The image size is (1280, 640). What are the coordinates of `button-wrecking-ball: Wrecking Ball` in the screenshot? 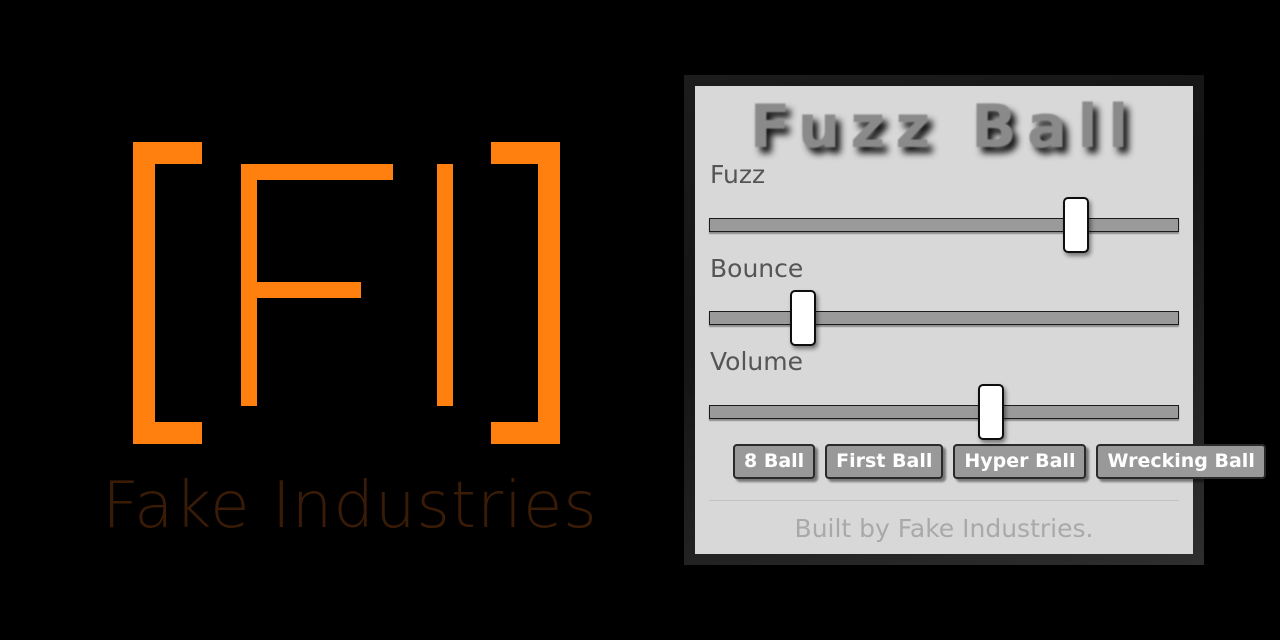 It's located at (1181, 461).